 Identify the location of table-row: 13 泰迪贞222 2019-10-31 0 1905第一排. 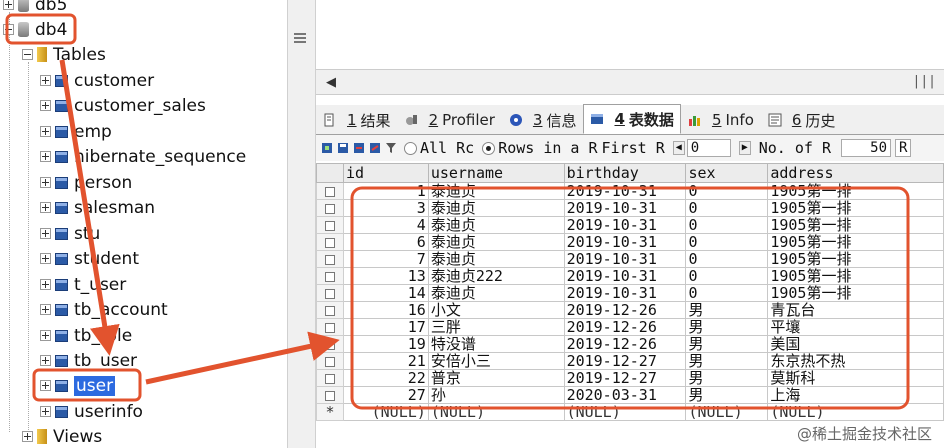
(630, 276).